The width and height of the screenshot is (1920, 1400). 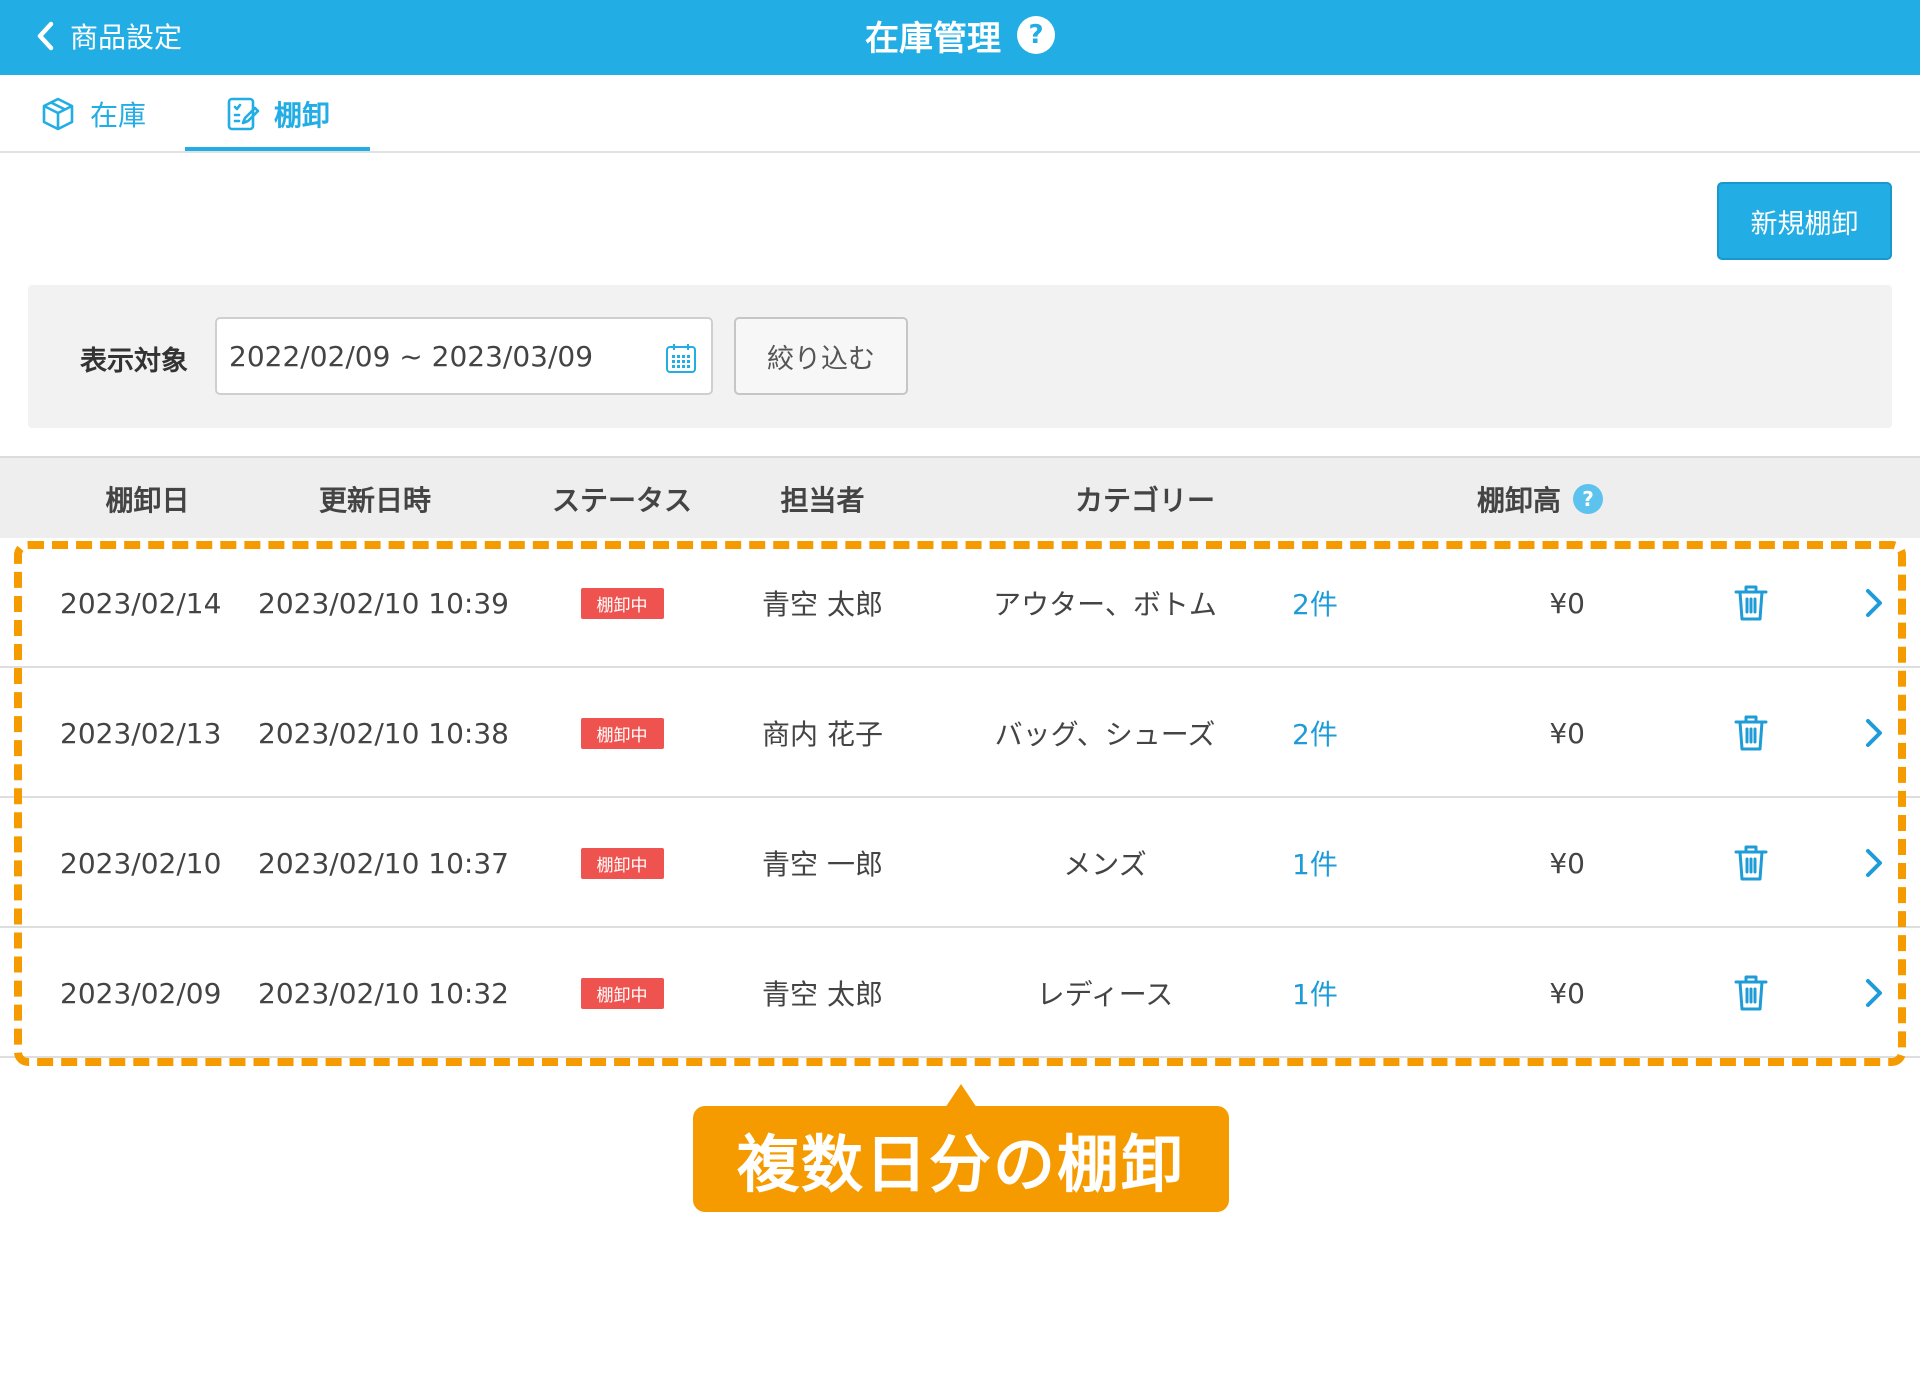 I want to click on column-header-amount: 棚卸高 ?, so click(x=1540, y=499).